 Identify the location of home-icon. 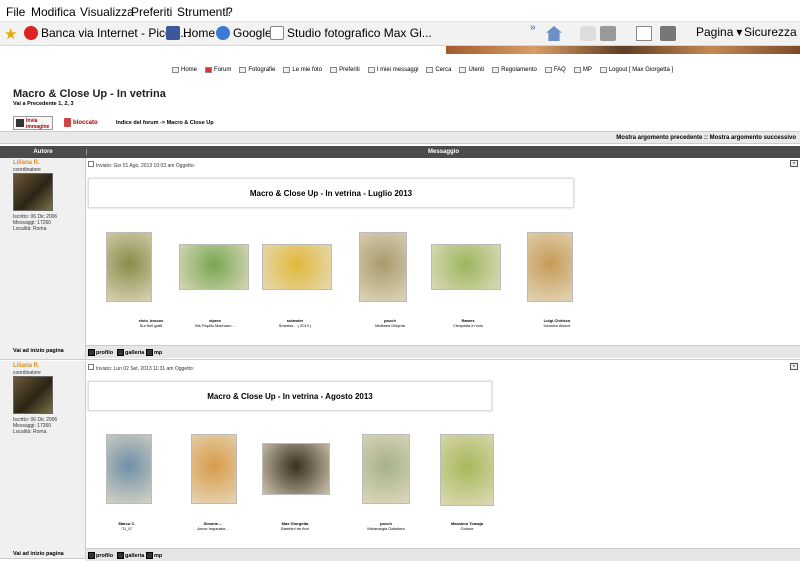
(554, 33).